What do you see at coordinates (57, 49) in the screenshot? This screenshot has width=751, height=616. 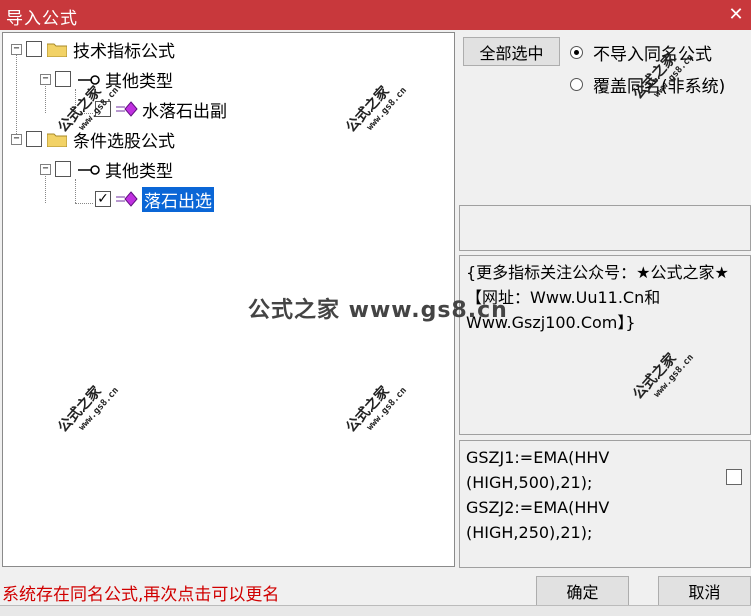 I see `folder-icon` at bounding box center [57, 49].